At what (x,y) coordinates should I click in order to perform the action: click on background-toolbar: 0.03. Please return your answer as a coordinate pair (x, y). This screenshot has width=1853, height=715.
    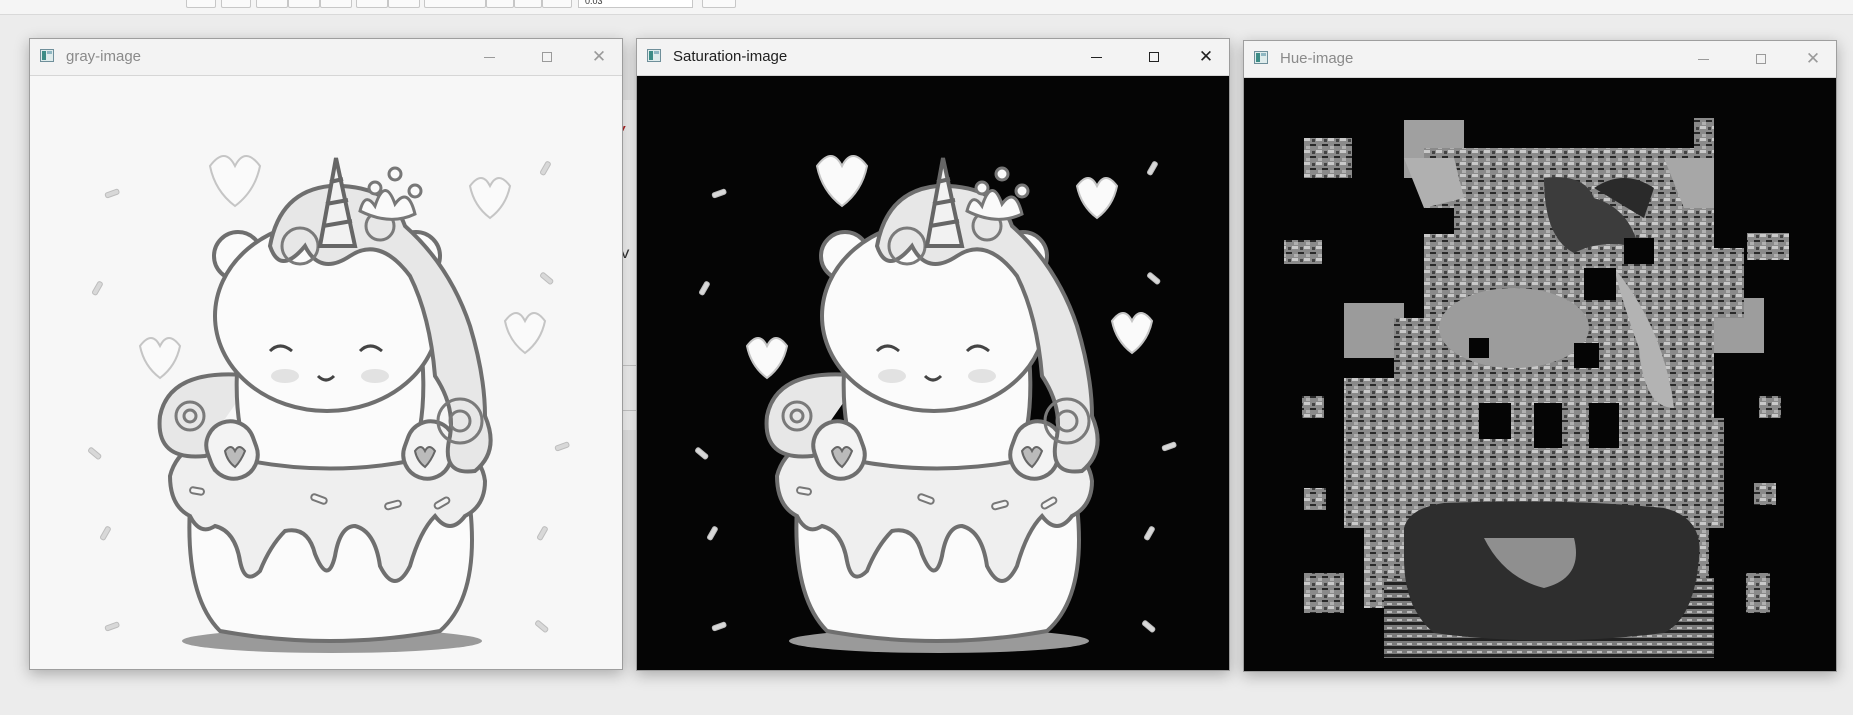
    Looking at the image, I should click on (926, 7).